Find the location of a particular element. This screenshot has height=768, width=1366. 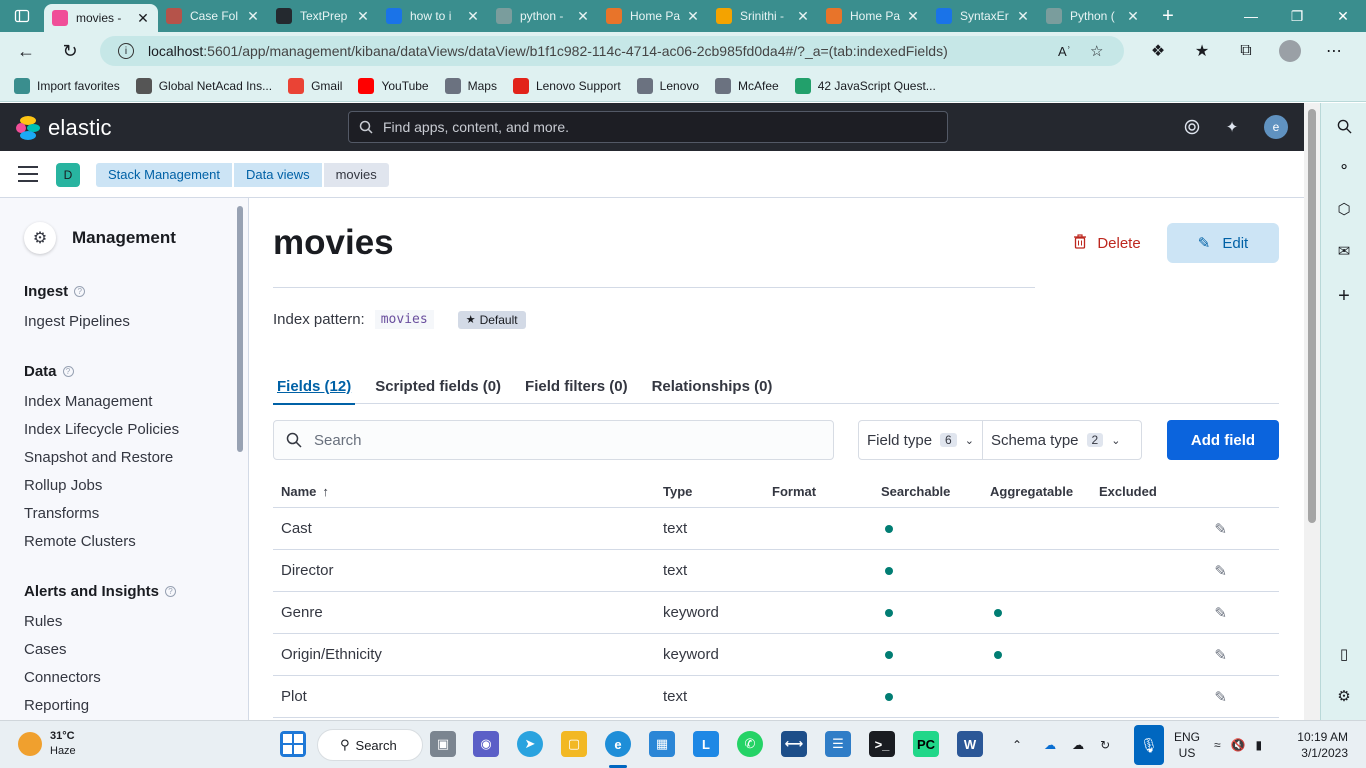

browser-tab: TextPrep ✕ is located at coordinates (323, 16).